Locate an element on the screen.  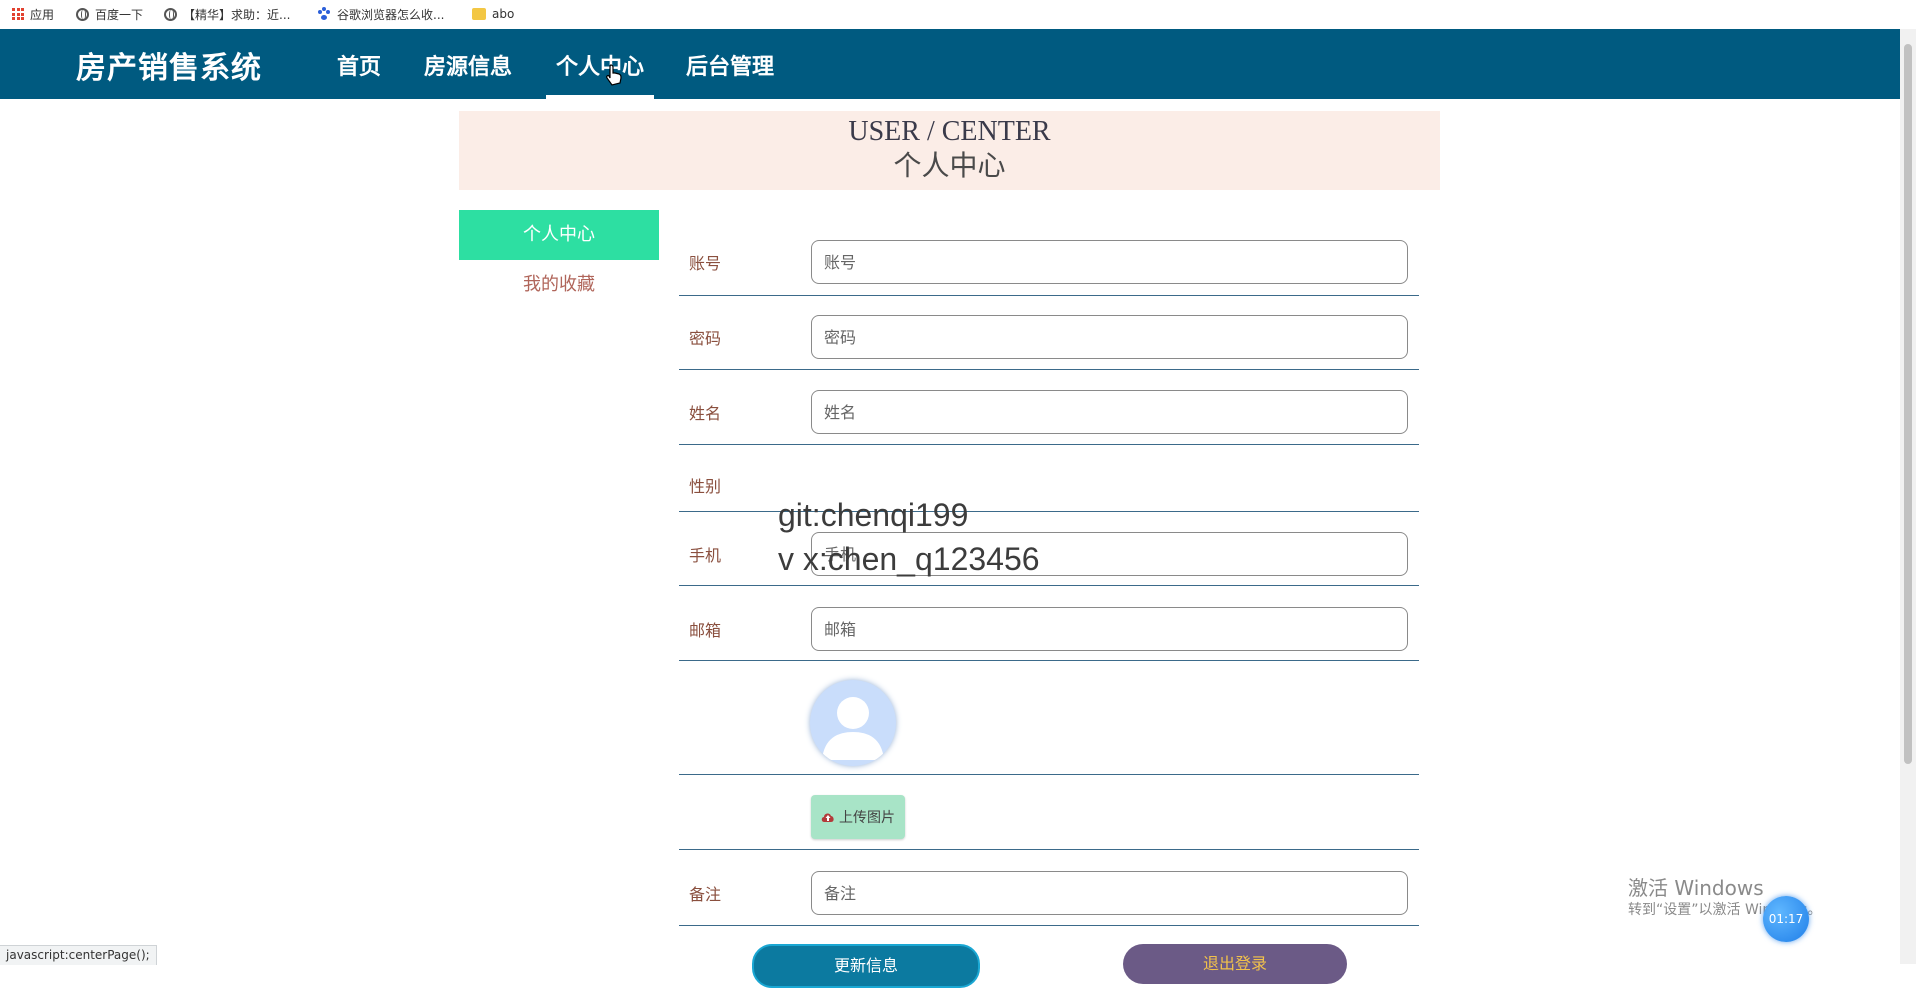
update-info-button: 更新信息 is located at coordinates (866, 966).